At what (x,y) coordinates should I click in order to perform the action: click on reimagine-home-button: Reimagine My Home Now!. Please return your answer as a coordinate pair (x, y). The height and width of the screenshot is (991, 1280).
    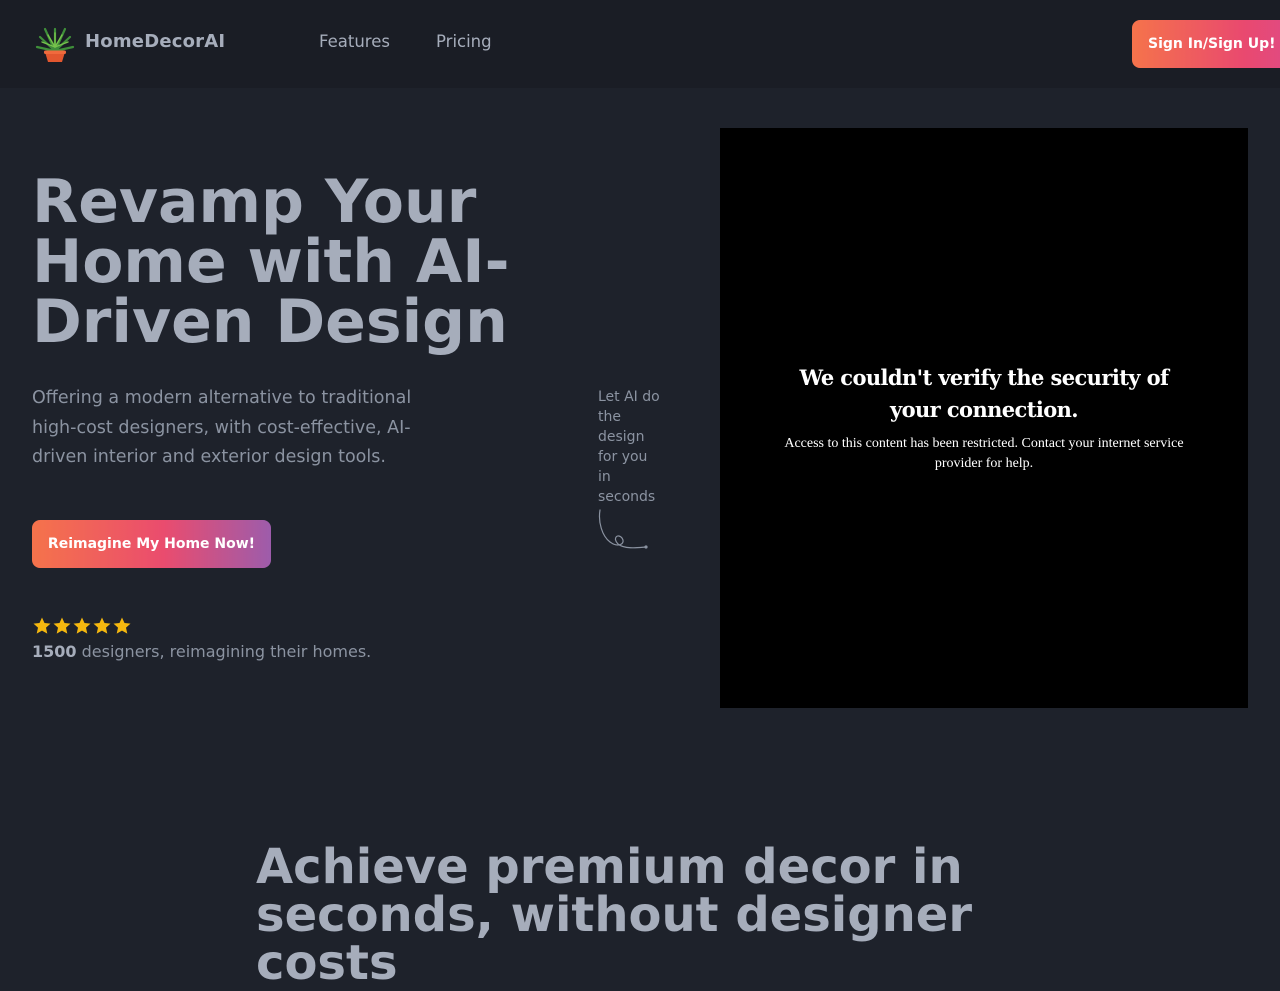
    Looking at the image, I should click on (151, 544).